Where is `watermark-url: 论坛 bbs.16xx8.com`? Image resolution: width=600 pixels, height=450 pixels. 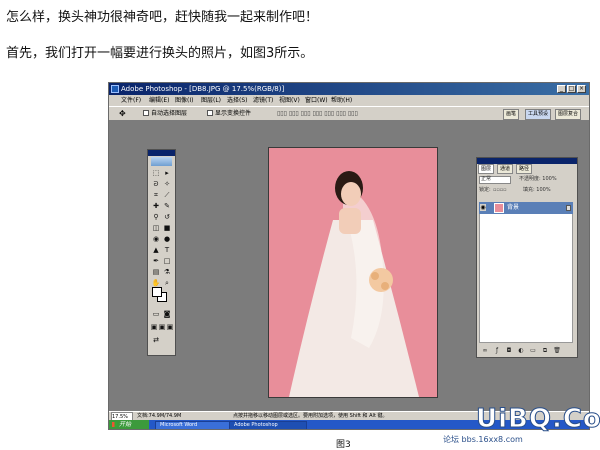
watermark-url: 论坛 bbs.16xx8.com is located at coordinates (483, 439).